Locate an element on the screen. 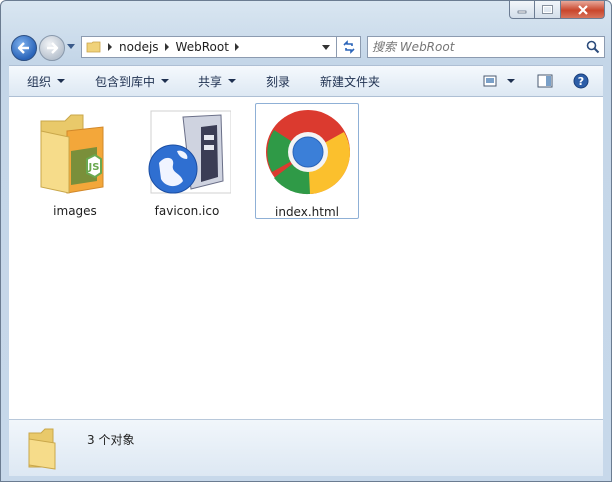 This screenshot has height=482, width=612. new-folder-label: 新建文件夹 is located at coordinates (350, 81).